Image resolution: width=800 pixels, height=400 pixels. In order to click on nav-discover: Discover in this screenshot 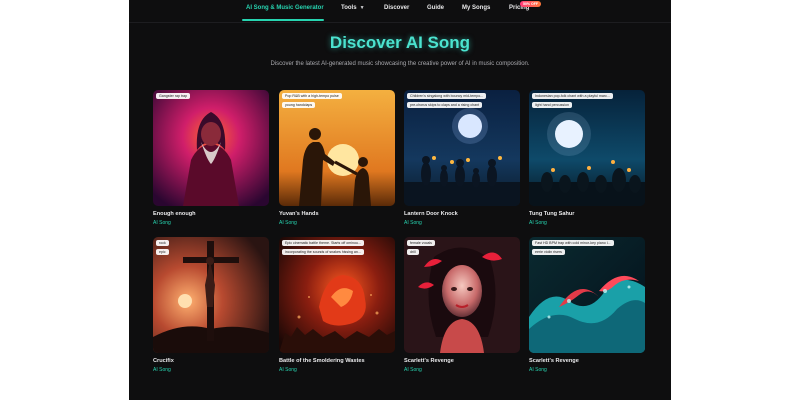, I will do `click(396, 8)`.